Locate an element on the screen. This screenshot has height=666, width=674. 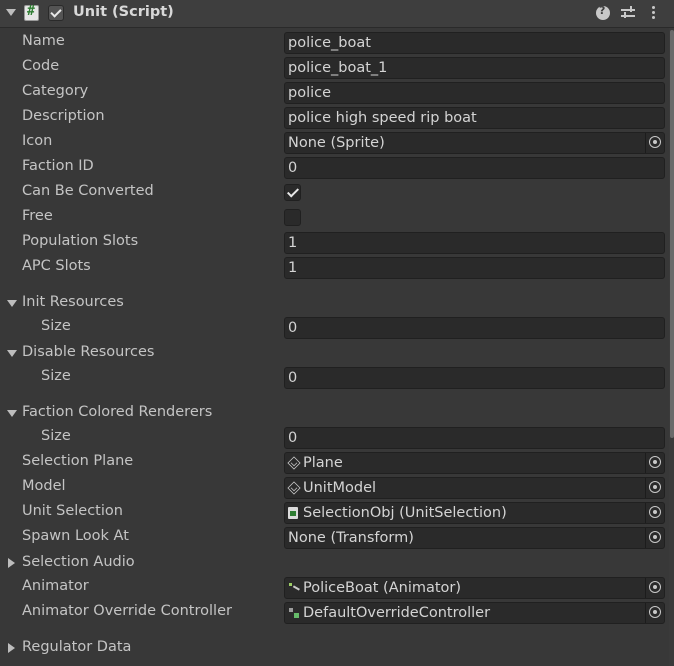
foldout-label: Regulator Data is located at coordinates (77, 647).